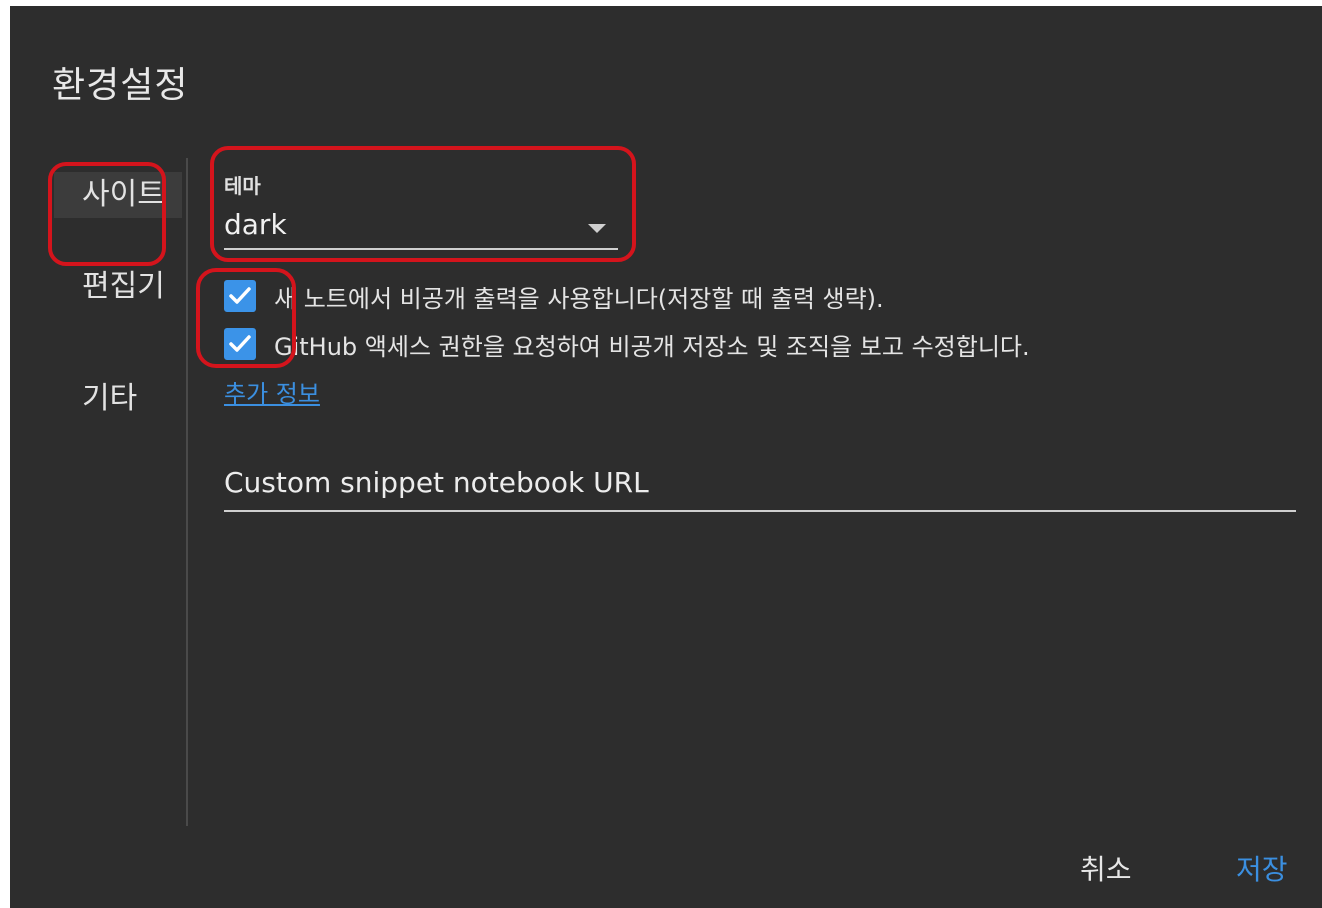  I want to click on sidebar-item-misc: 기타, so click(132, 399).